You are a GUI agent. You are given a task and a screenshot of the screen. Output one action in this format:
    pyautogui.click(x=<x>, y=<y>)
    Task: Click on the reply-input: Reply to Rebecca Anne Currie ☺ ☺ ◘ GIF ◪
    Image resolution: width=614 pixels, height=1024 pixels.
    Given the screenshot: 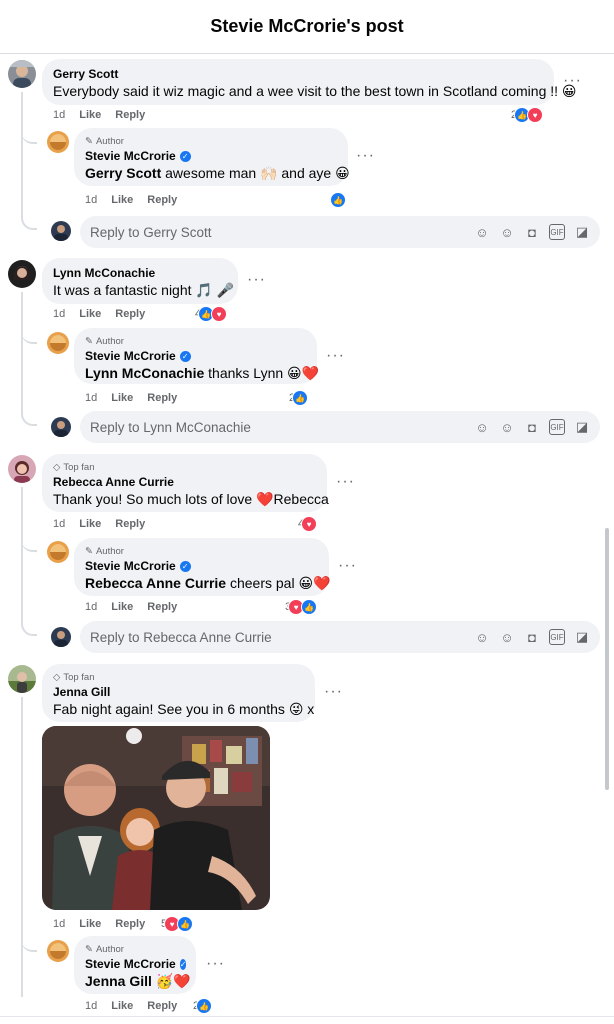 What is the action you would take?
    pyautogui.click(x=340, y=637)
    